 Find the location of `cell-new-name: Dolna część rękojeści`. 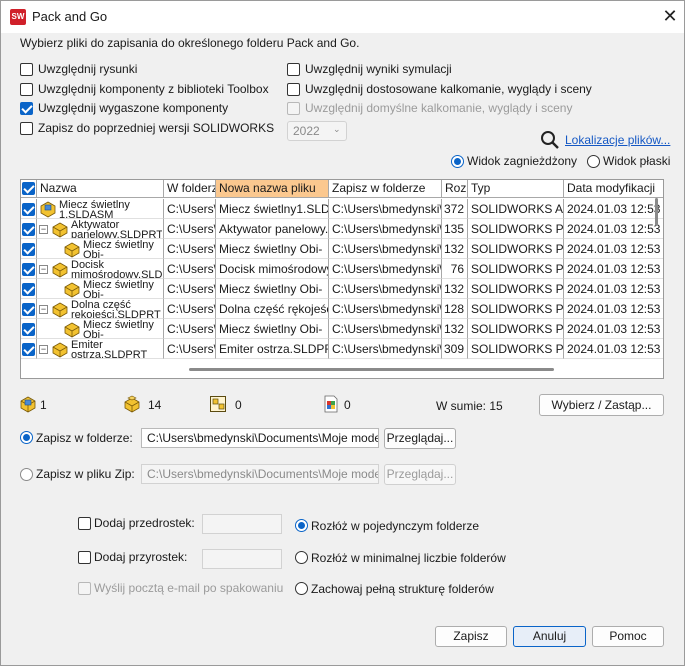

cell-new-name: Dolna część rękojeści is located at coordinates (272, 309).